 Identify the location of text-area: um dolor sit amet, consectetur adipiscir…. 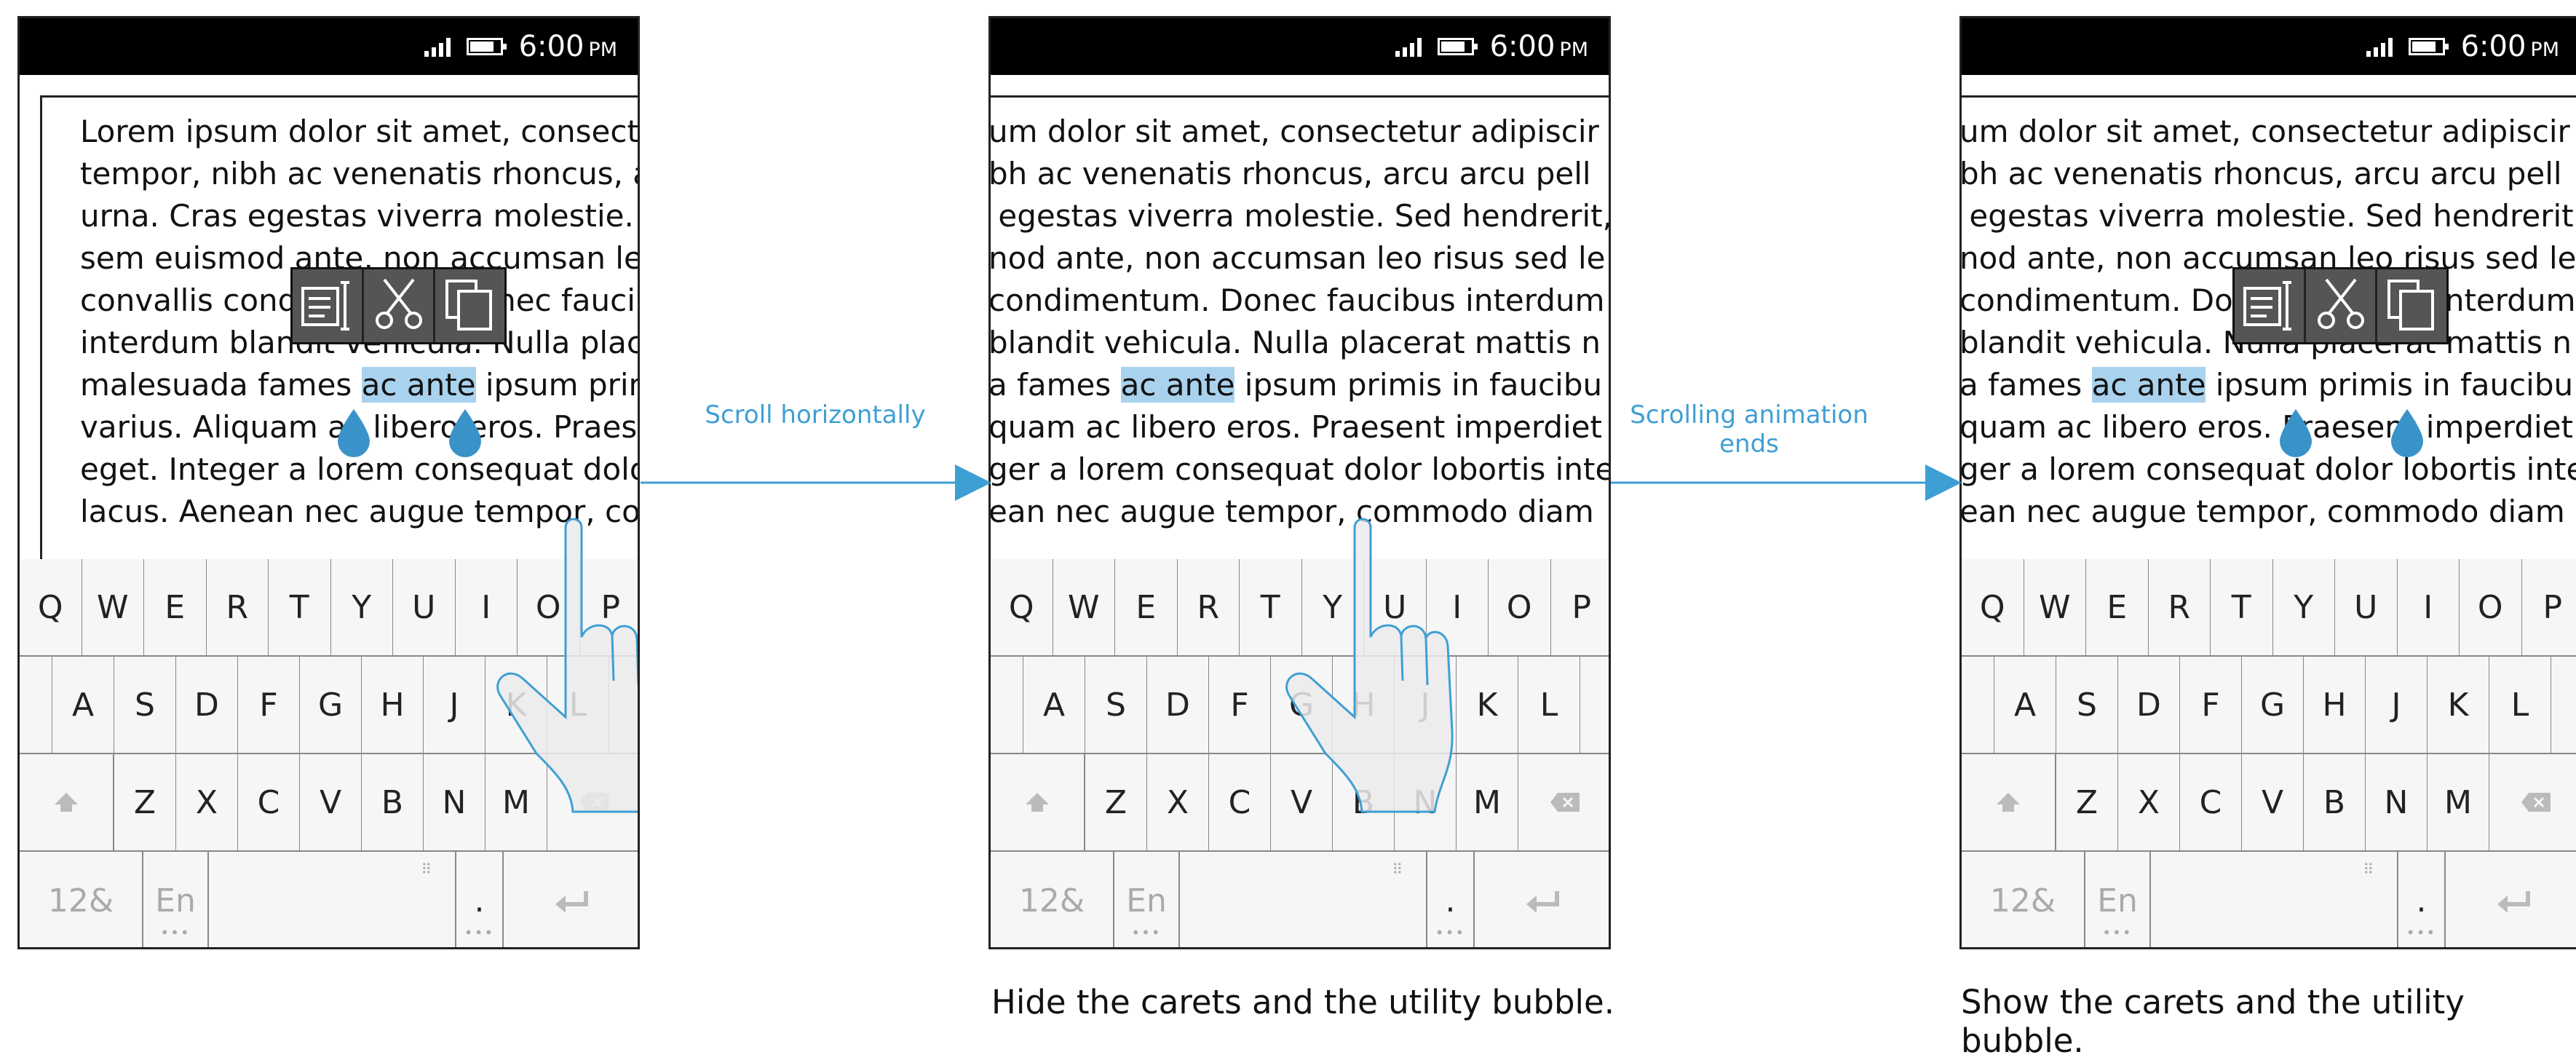
(1299, 328).